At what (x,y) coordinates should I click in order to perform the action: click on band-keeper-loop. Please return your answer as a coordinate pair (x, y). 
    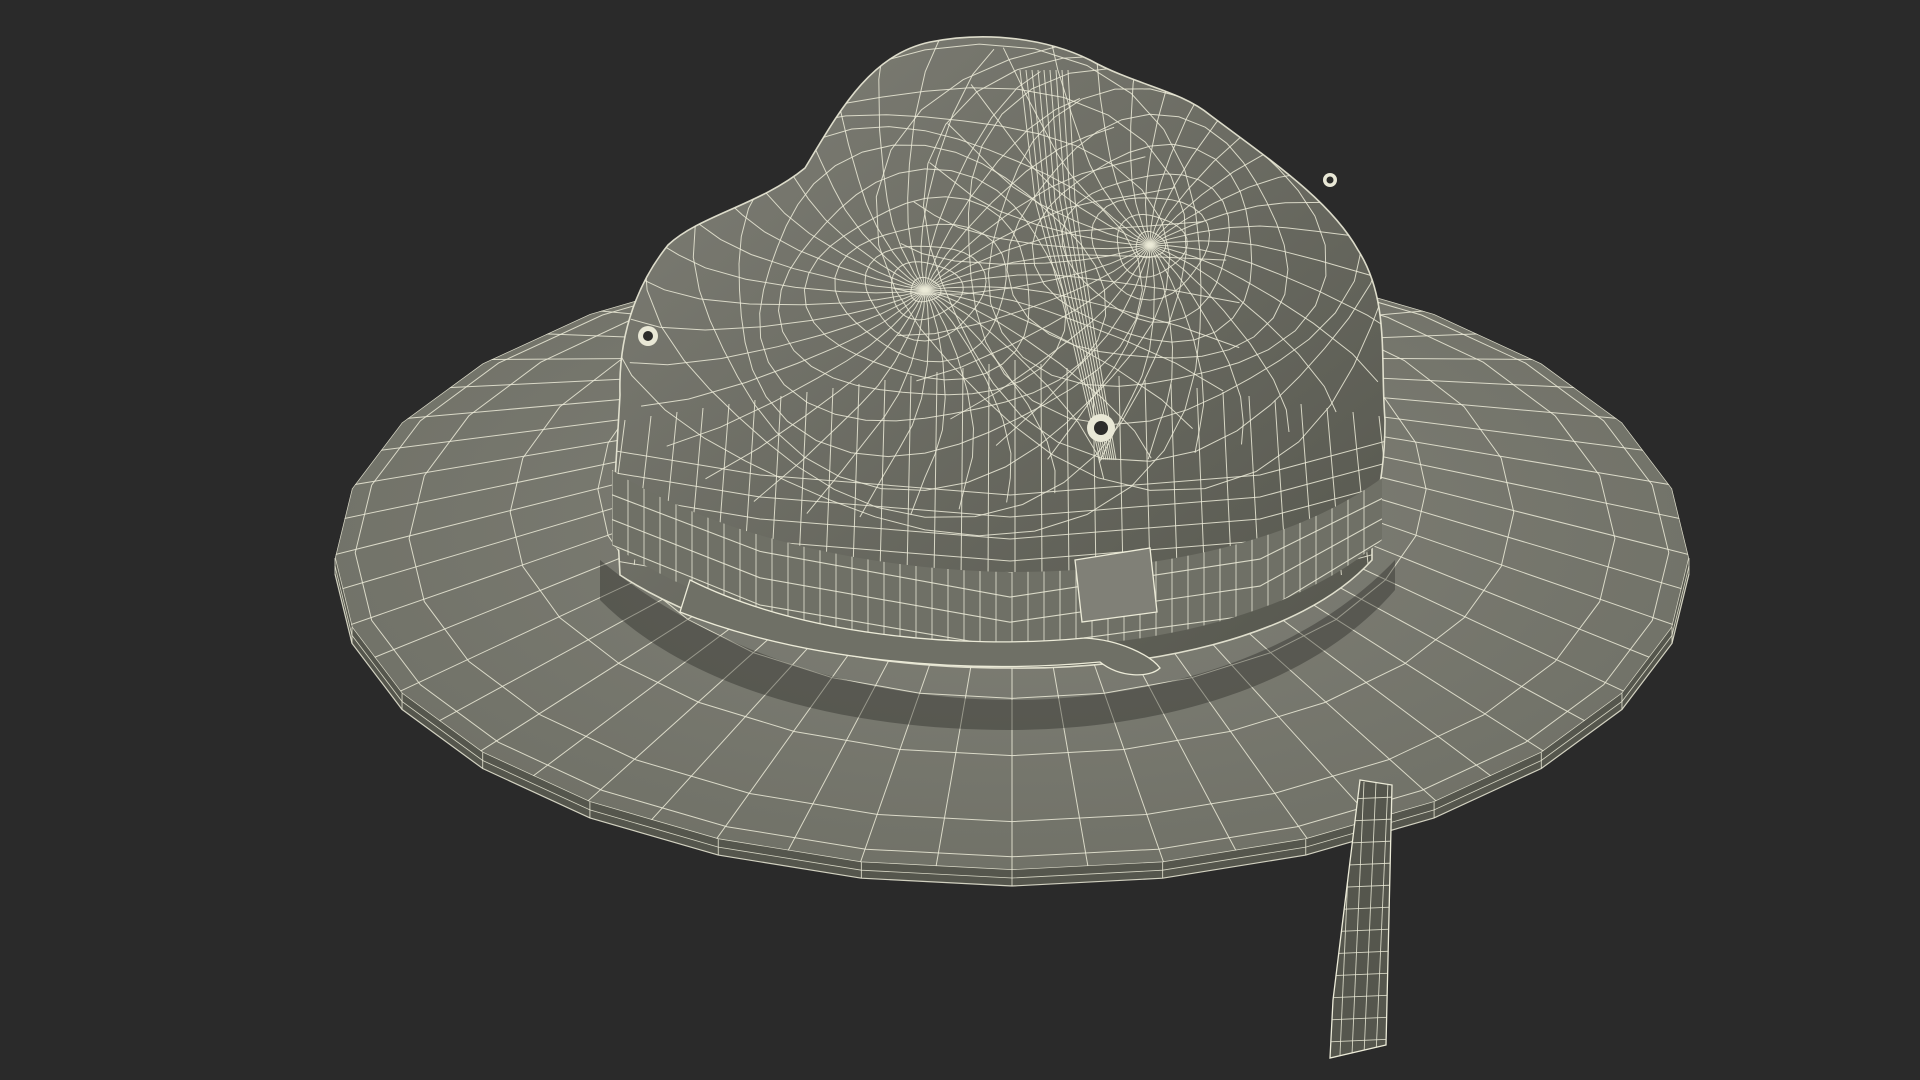
    Looking at the image, I should click on (1116, 585).